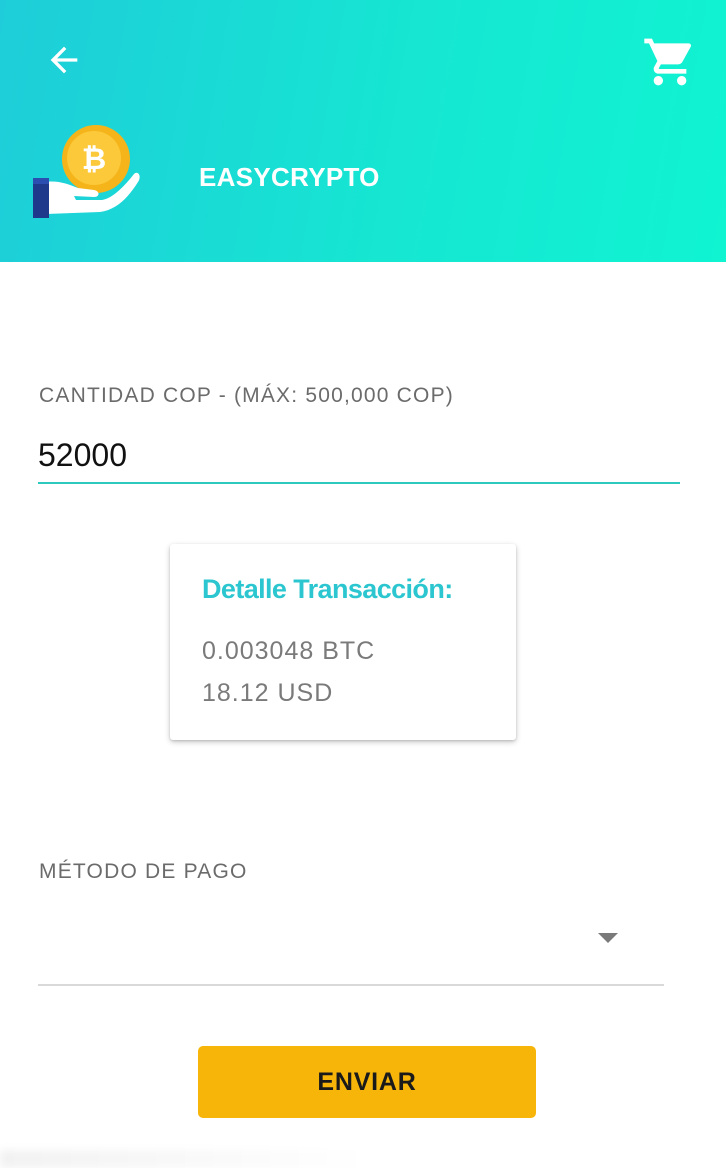 The height and width of the screenshot is (1168, 726). I want to click on bottom-shadow, so click(185, 1159).